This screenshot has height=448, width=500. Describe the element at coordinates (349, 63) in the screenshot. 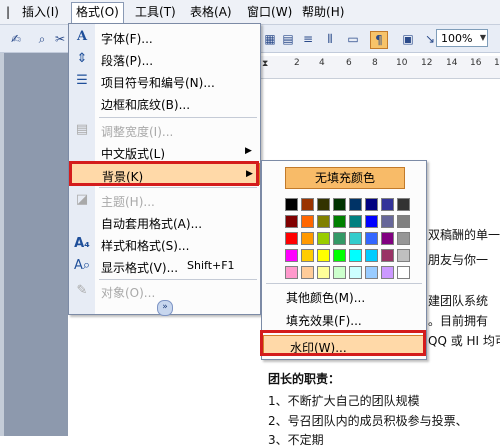

I see `ruler-mark: 6` at that location.